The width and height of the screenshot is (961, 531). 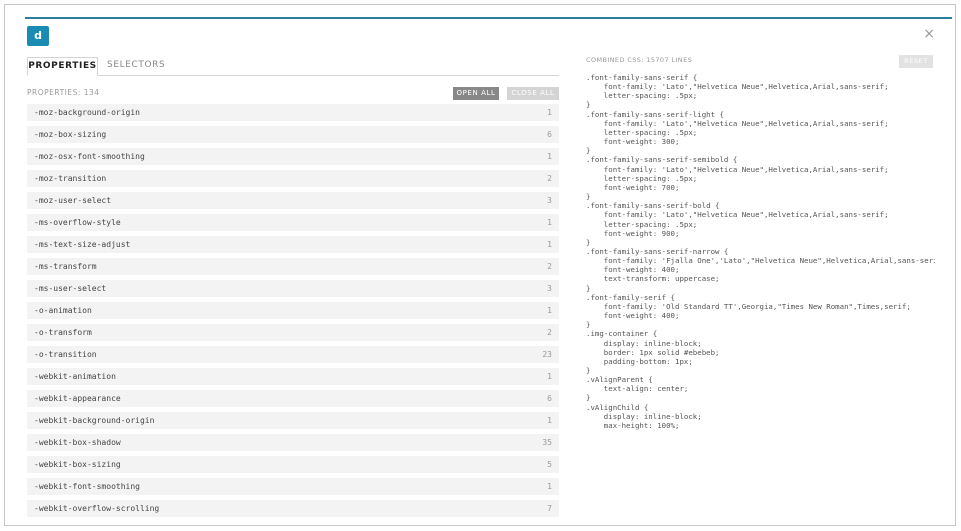 I want to click on property-name: -webkit-appearance, so click(x=77, y=398).